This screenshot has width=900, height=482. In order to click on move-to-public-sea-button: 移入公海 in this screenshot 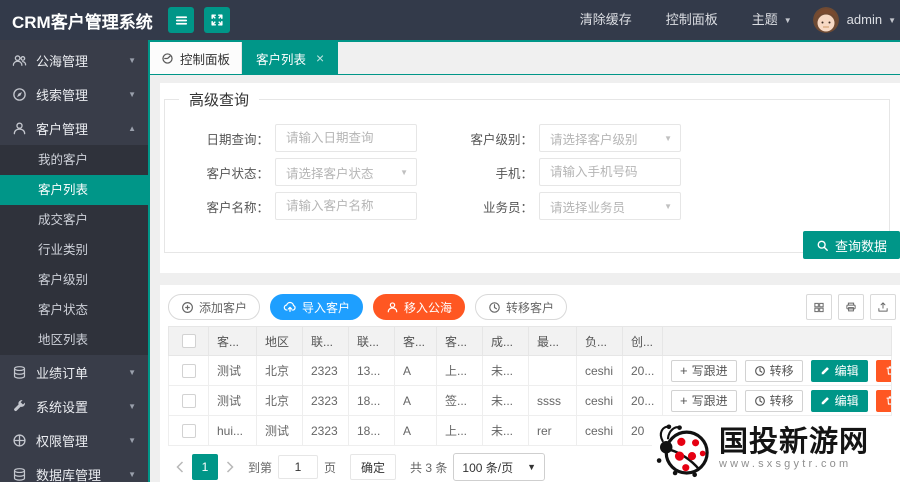, I will do `click(419, 307)`.